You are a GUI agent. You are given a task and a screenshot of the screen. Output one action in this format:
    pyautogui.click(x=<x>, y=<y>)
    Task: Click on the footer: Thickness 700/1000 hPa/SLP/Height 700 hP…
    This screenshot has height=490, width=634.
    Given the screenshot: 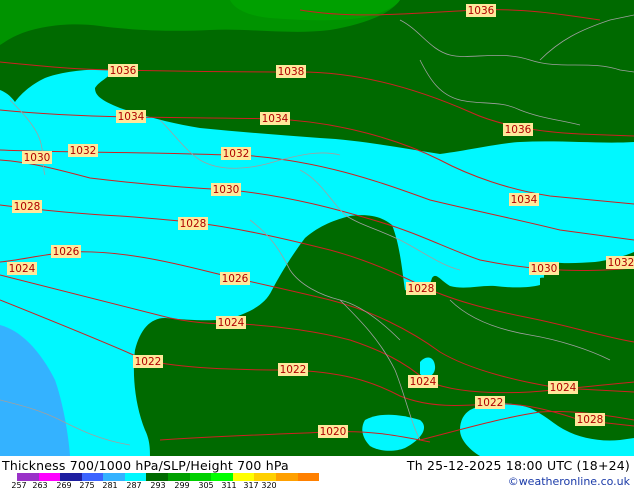 What is the action you would take?
    pyautogui.click(x=317, y=473)
    